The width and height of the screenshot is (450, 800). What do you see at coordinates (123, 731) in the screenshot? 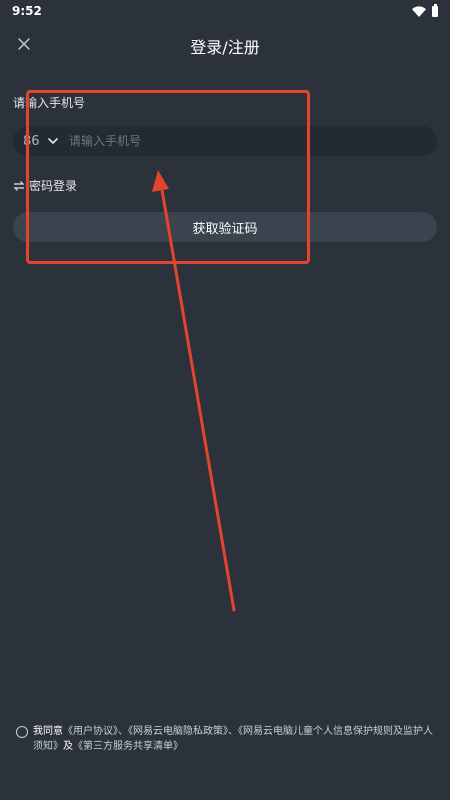
I see `agree-sep-1: 、` at bounding box center [123, 731].